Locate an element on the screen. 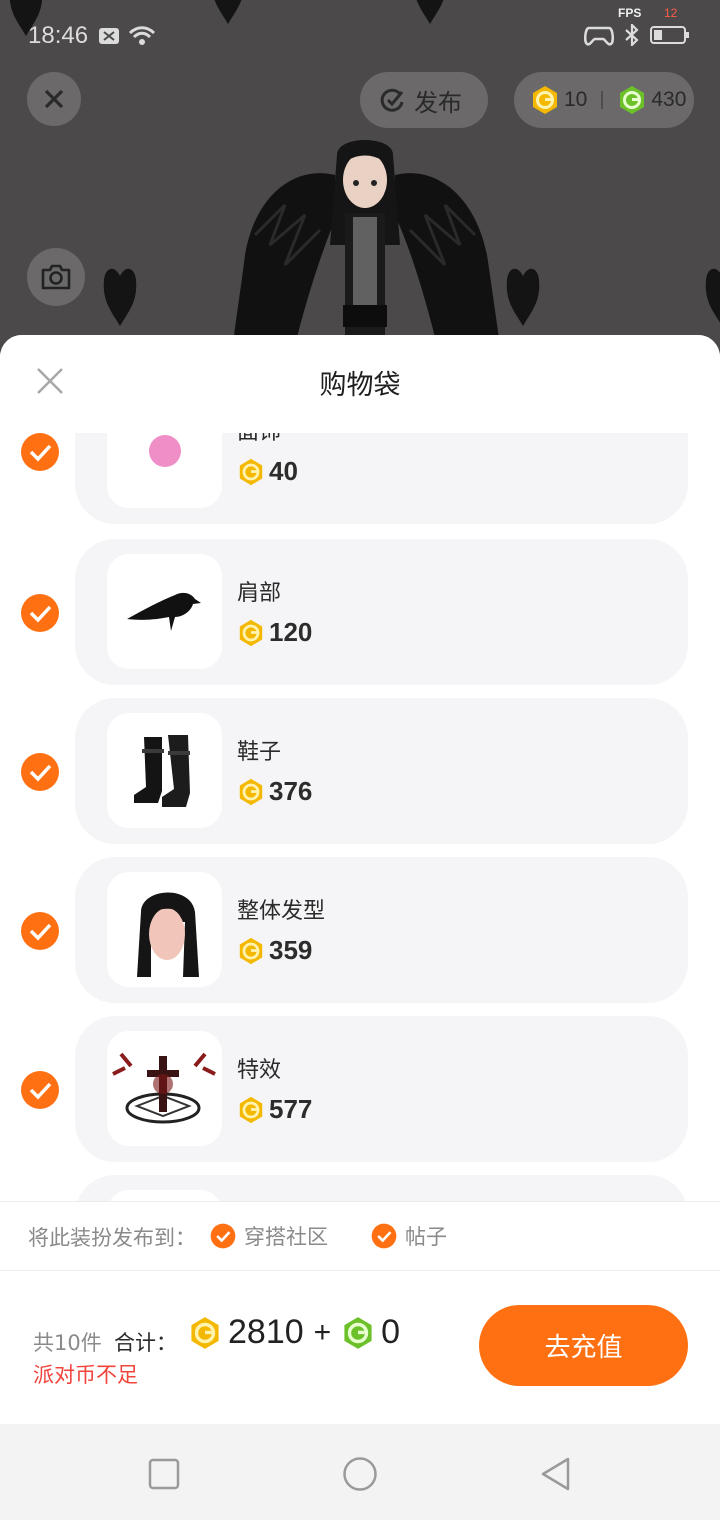  cart-item: 特效 577 is located at coordinates (360, 1089).